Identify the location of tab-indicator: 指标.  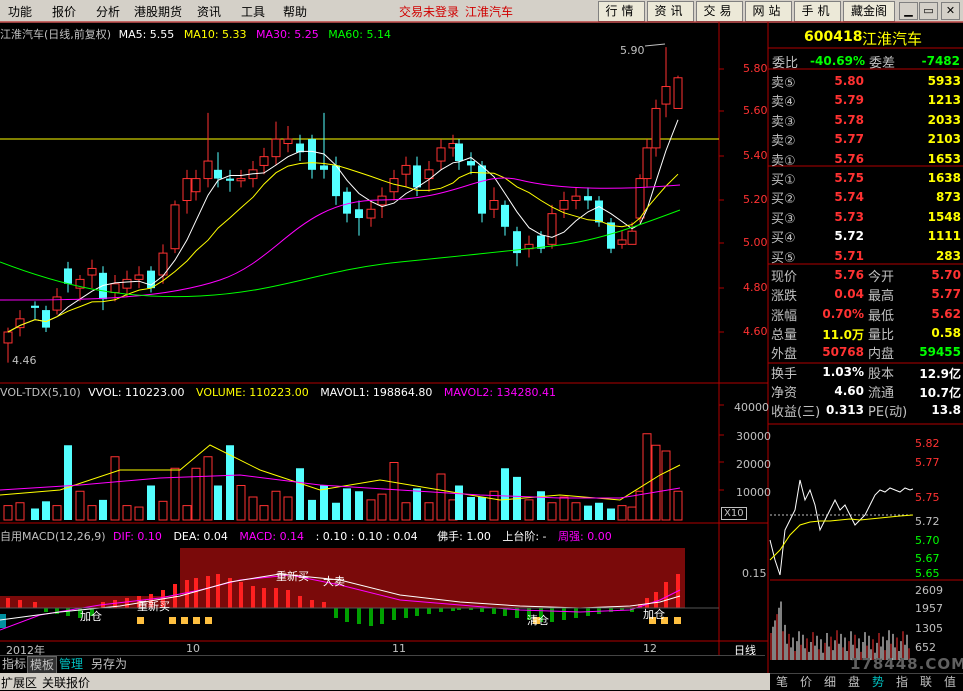
(14, 664).